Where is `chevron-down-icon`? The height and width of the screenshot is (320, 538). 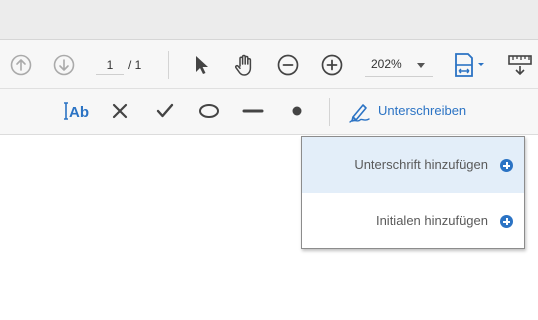
chevron-down-icon is located at coordinates (421, 65).